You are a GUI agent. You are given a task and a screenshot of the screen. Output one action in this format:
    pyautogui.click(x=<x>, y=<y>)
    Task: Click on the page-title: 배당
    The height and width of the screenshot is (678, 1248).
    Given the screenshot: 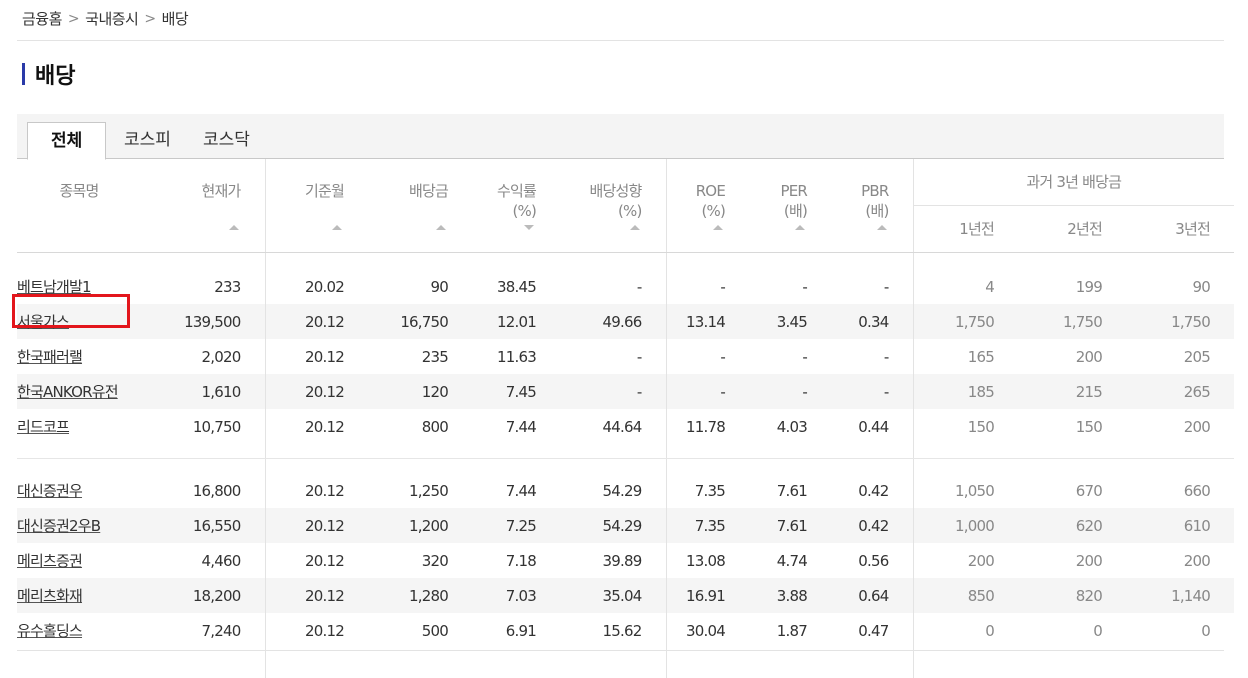 What is the action you would take?
    pyautogui.click(x=48, y=74)
    